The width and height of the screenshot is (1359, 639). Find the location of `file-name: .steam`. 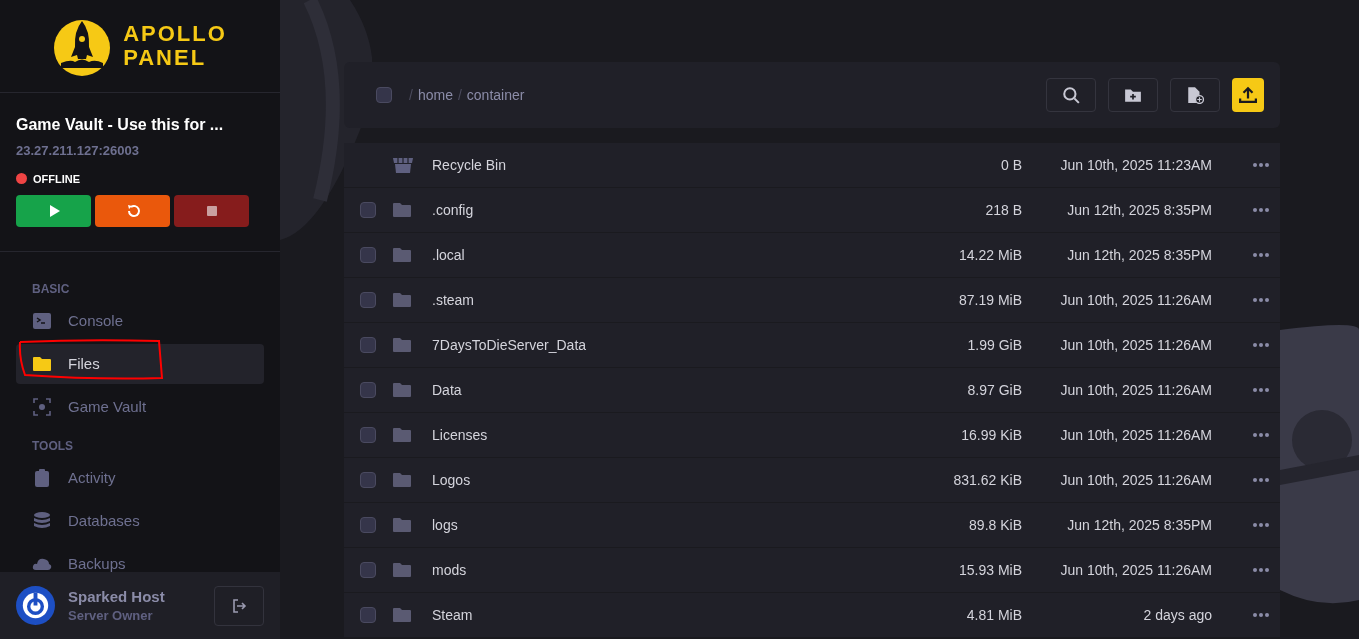

file-name: .steam is located at coordinates (453, 300).